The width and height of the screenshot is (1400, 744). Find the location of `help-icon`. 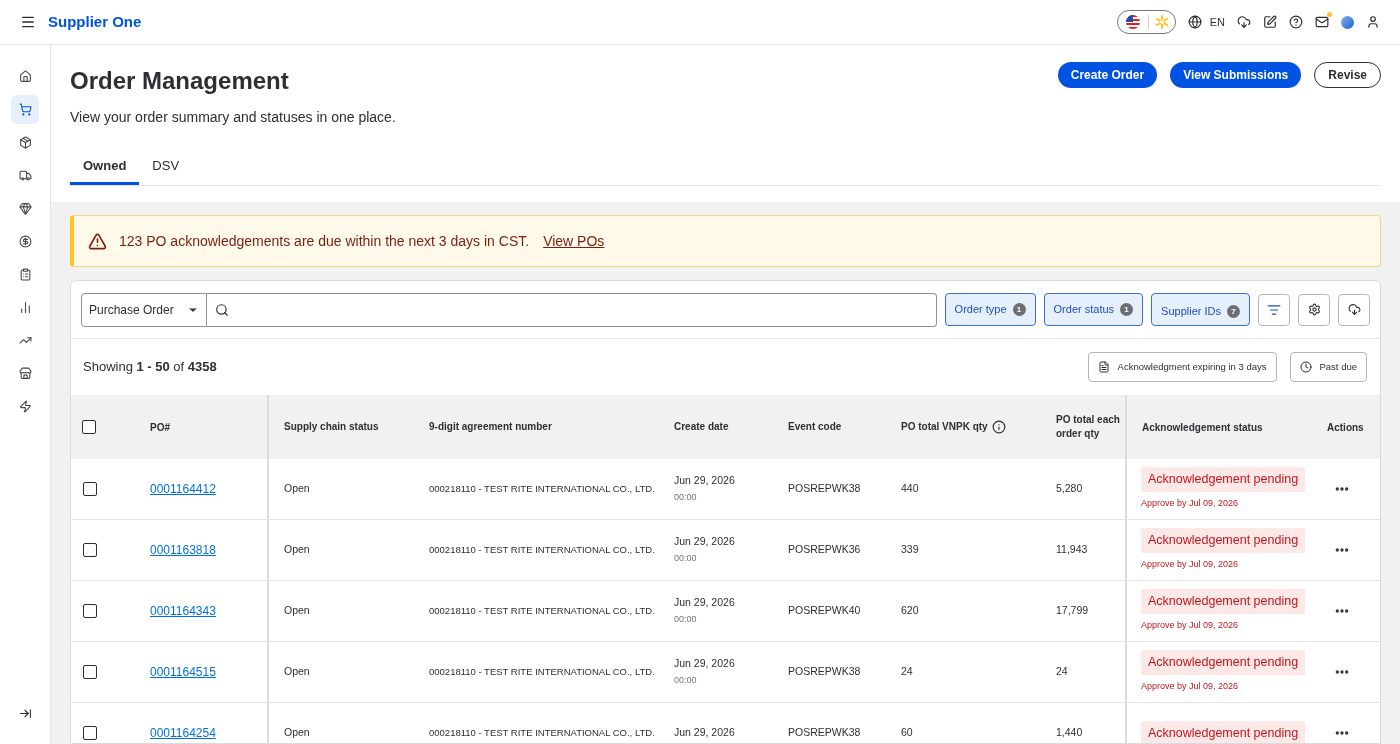

help-icon is located at coordinates (1296, 22).